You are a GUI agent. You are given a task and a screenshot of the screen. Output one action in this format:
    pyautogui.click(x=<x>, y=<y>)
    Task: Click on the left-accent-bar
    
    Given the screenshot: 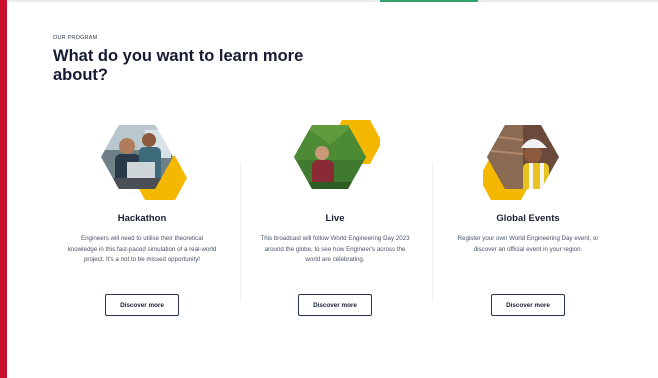 What is the action you would take?
    pyautogui.click(x=3, y=189)
    